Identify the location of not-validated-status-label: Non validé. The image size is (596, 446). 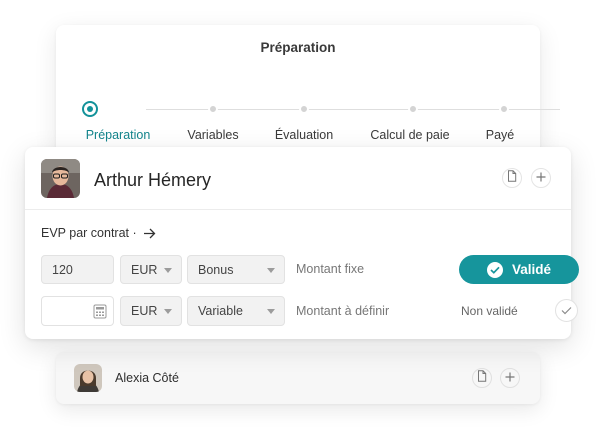
(489, 311).